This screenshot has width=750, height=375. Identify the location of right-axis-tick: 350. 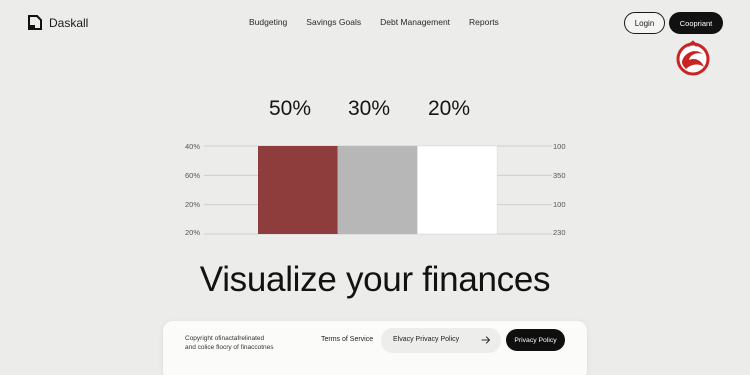
(559, 175).